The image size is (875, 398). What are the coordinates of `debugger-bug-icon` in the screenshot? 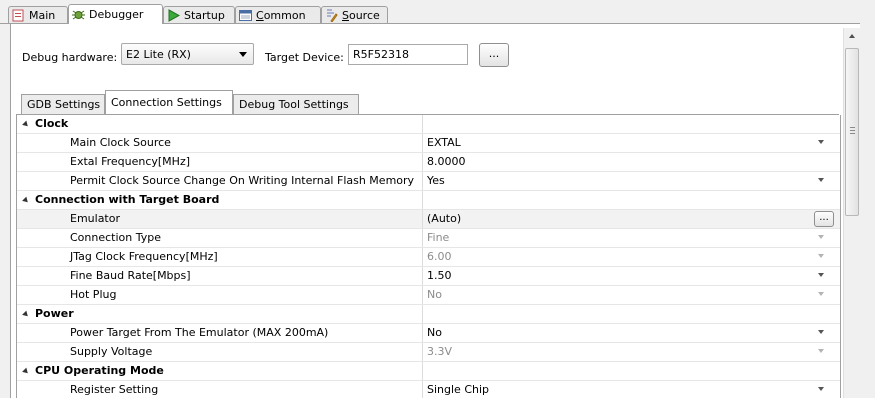 It's located at (78, 14).